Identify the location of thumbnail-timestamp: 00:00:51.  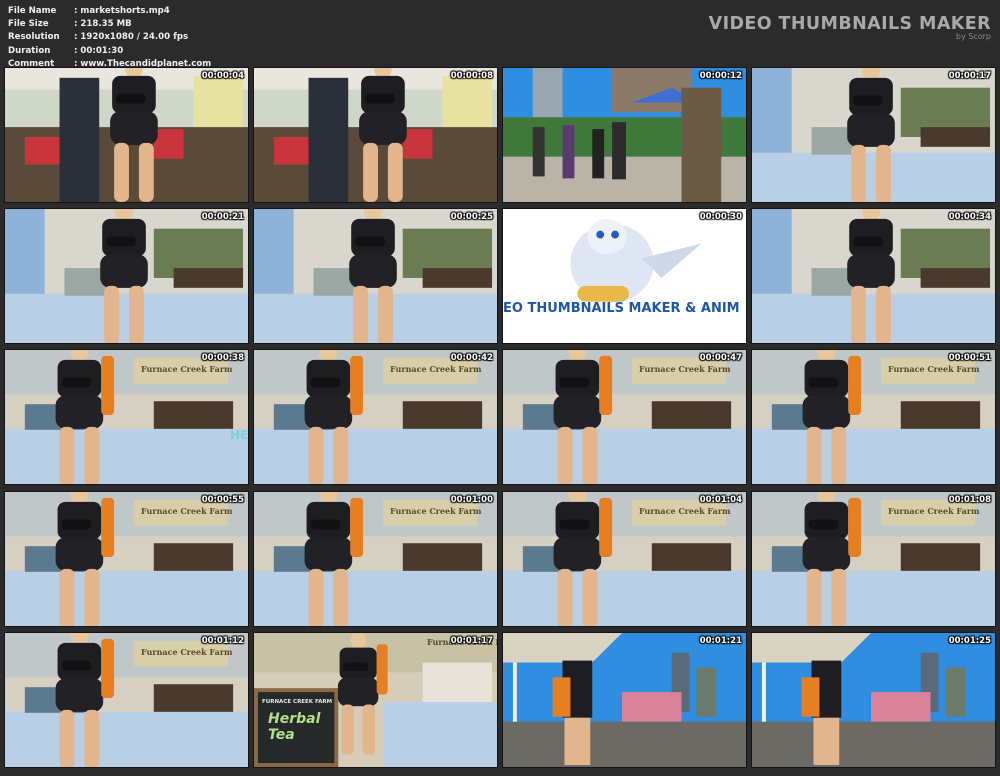
(969, 358).